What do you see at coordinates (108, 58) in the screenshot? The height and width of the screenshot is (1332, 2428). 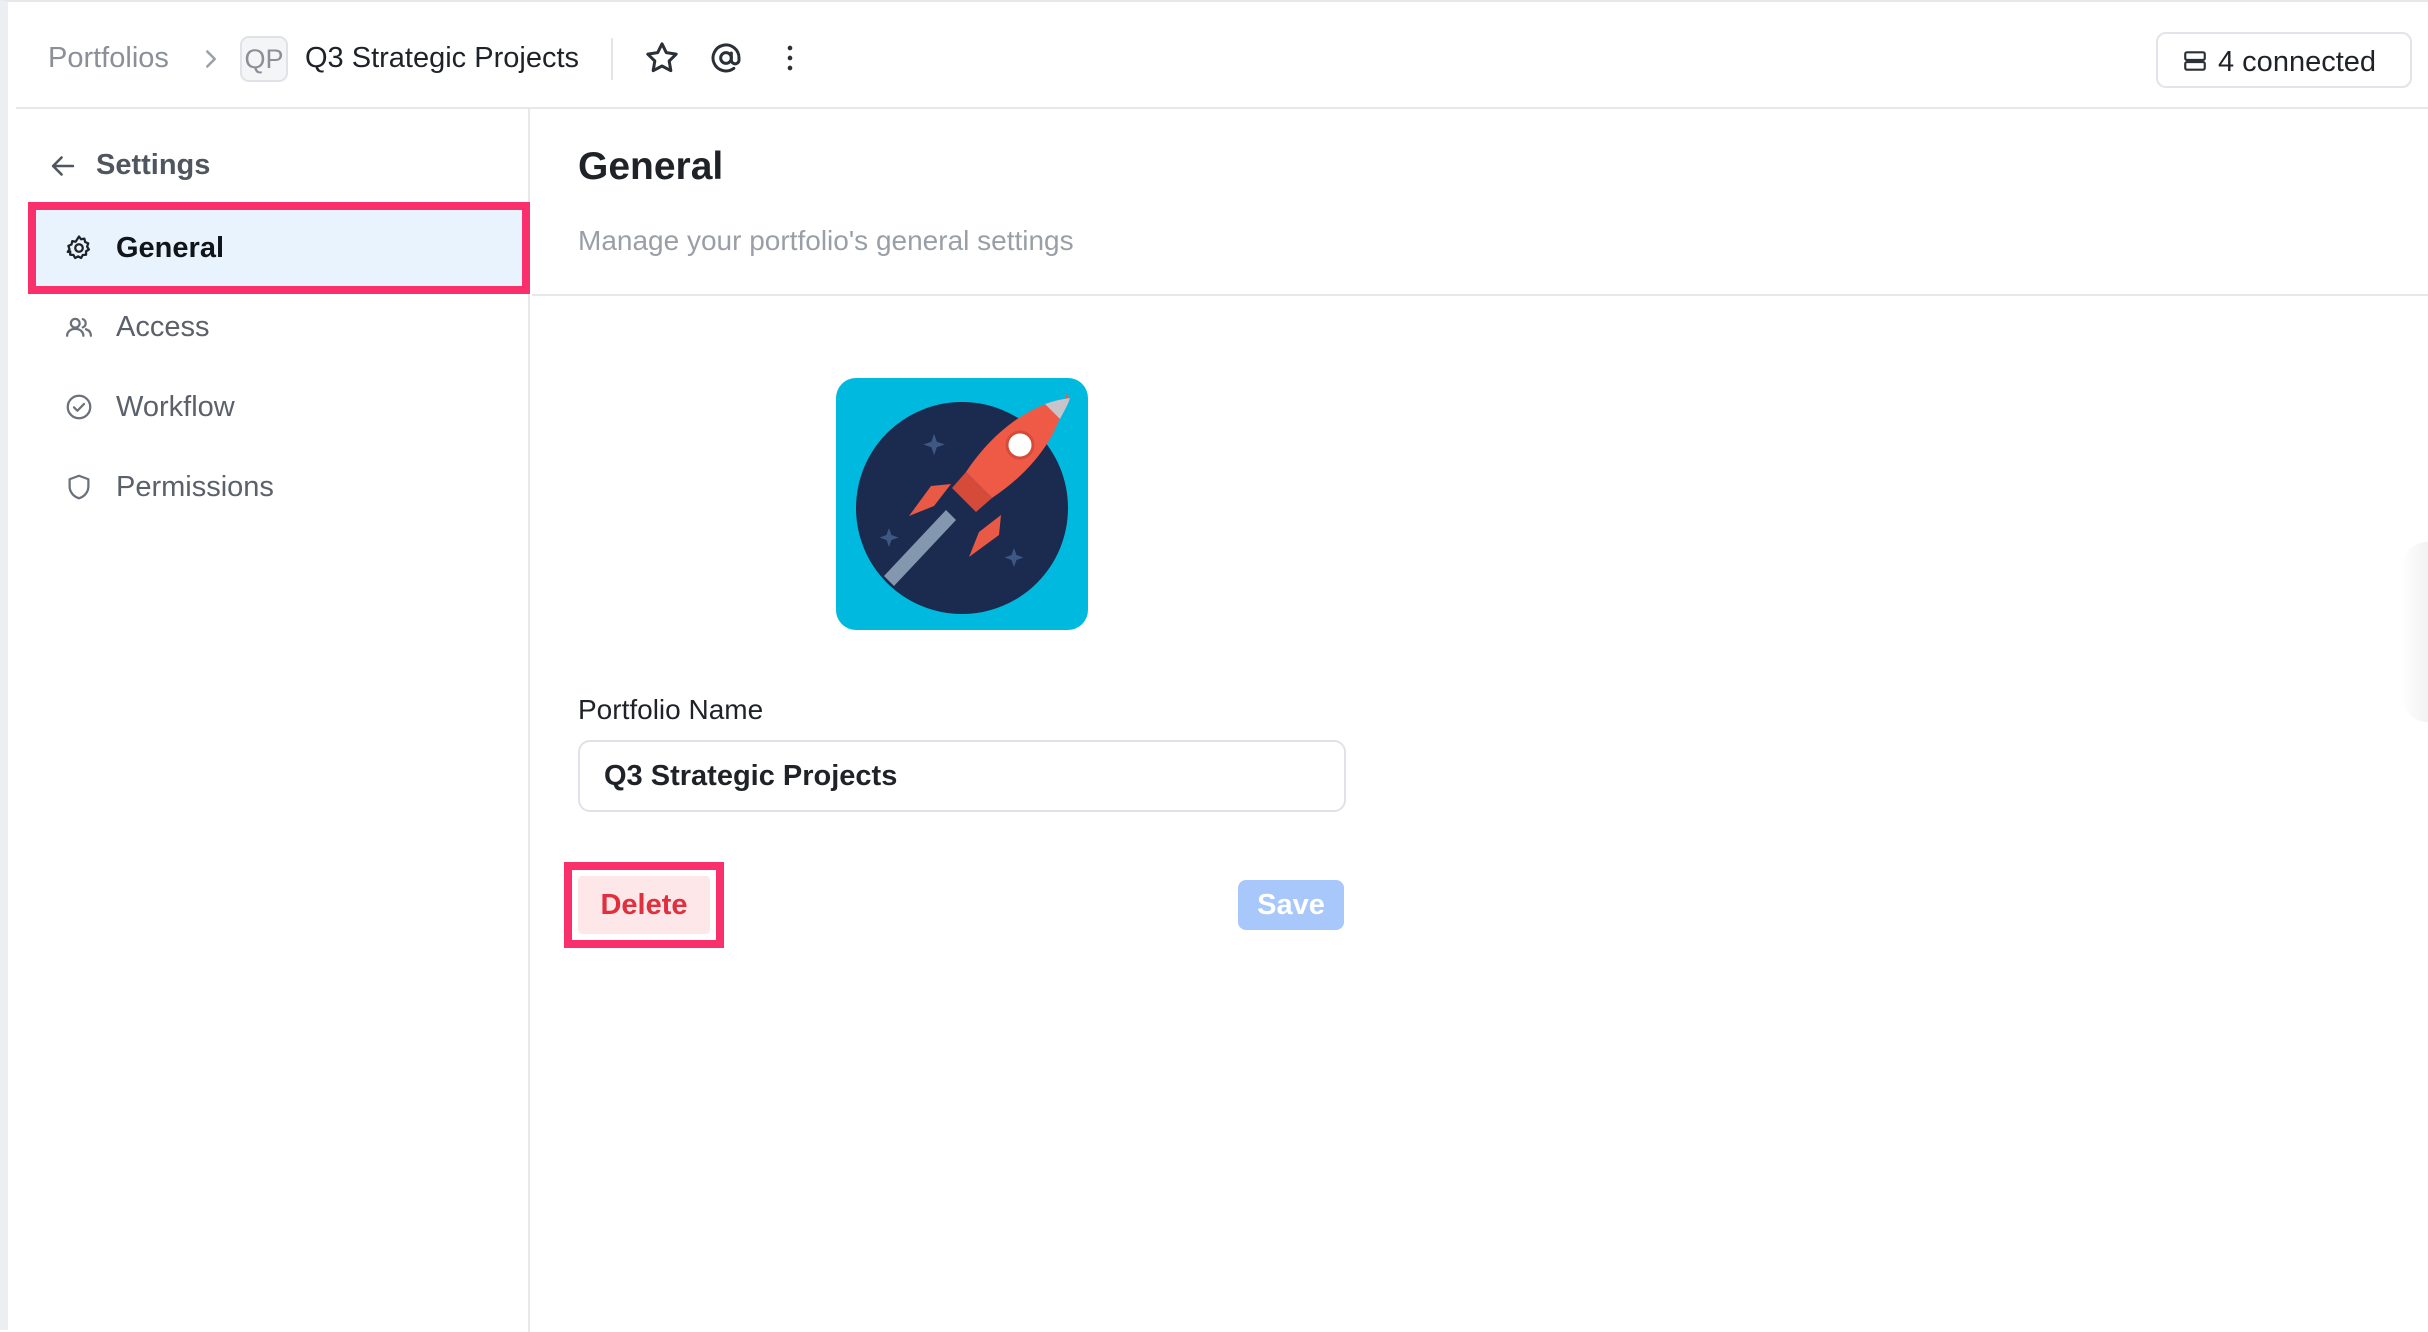 I see `breadcrumb-portfolios: Portfolios` at bounding box center [108, 58].